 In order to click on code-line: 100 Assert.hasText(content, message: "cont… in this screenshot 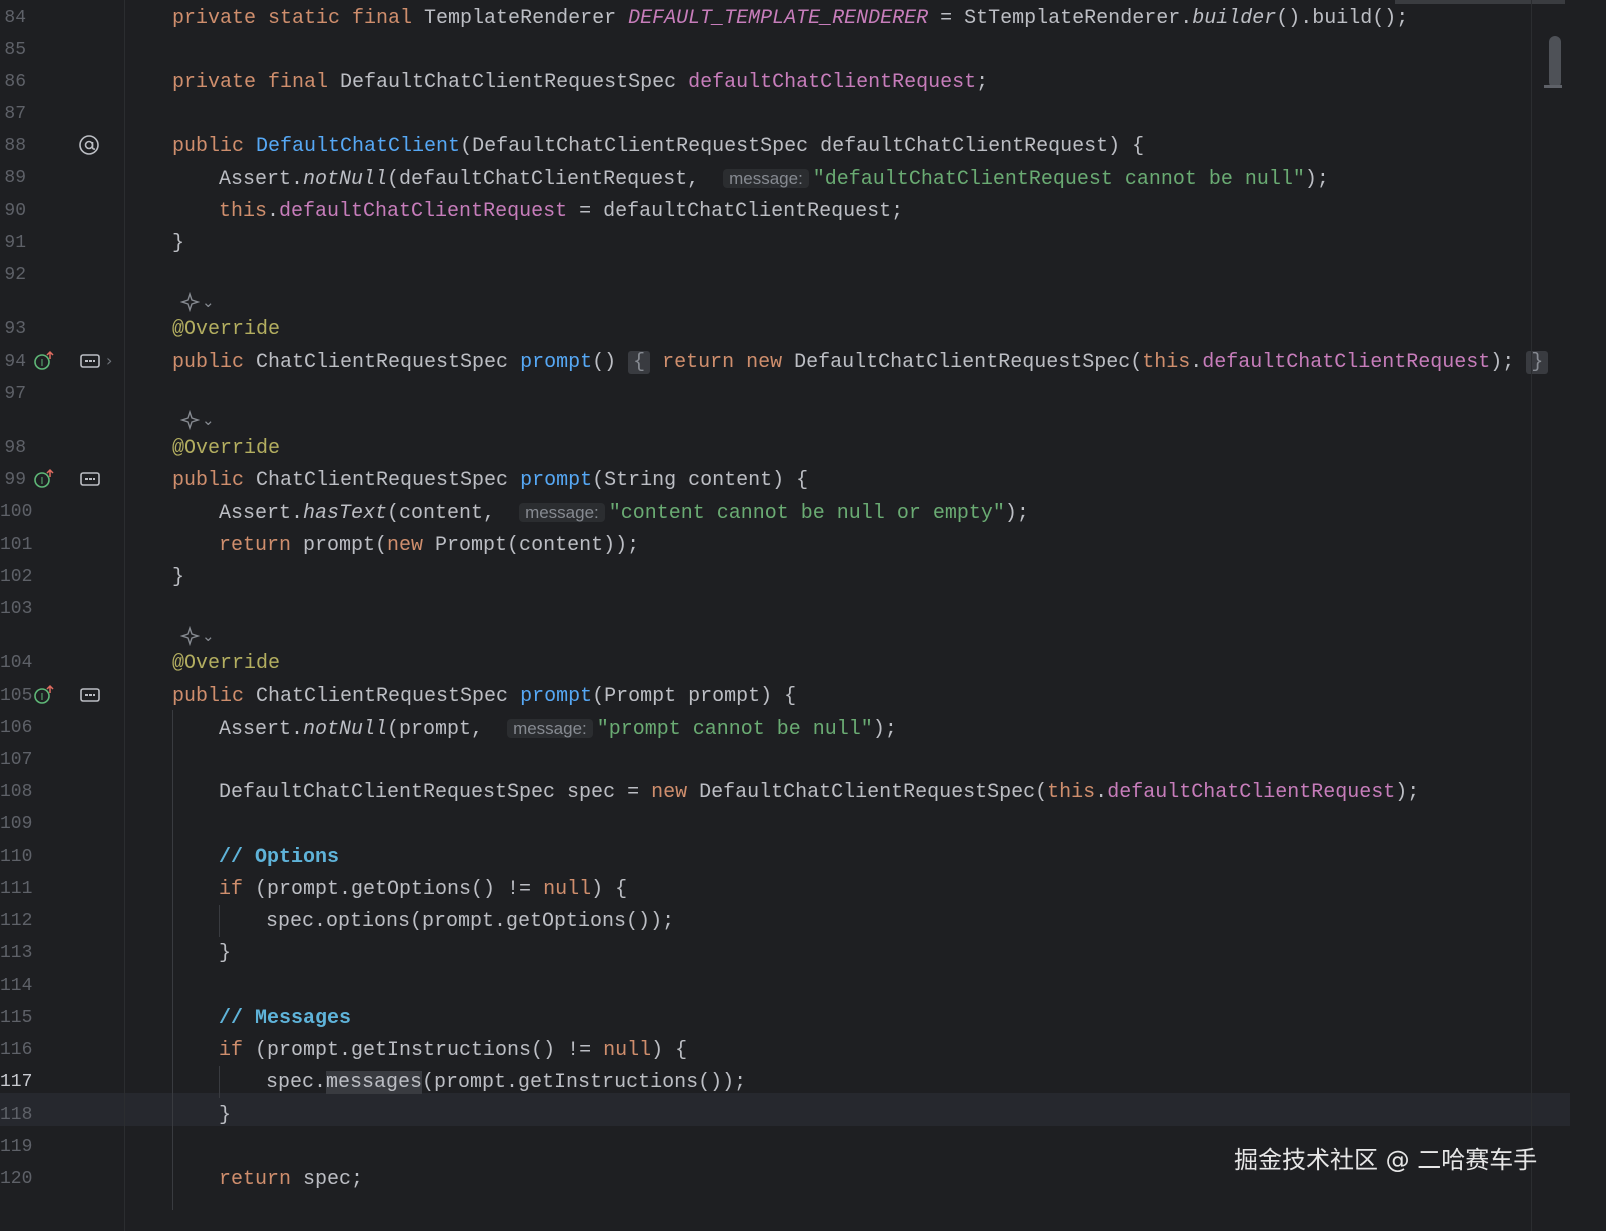, I will do `click(785, 512)`.